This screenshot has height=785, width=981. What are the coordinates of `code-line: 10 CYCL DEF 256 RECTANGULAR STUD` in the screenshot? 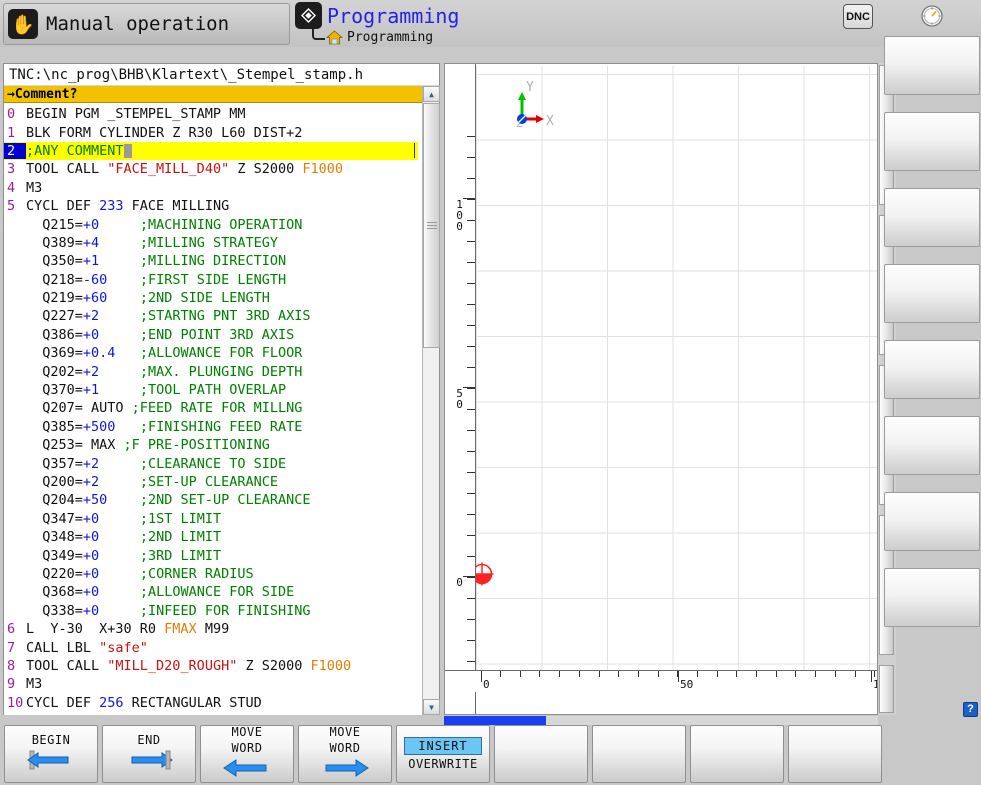 It's located at (213, 703).